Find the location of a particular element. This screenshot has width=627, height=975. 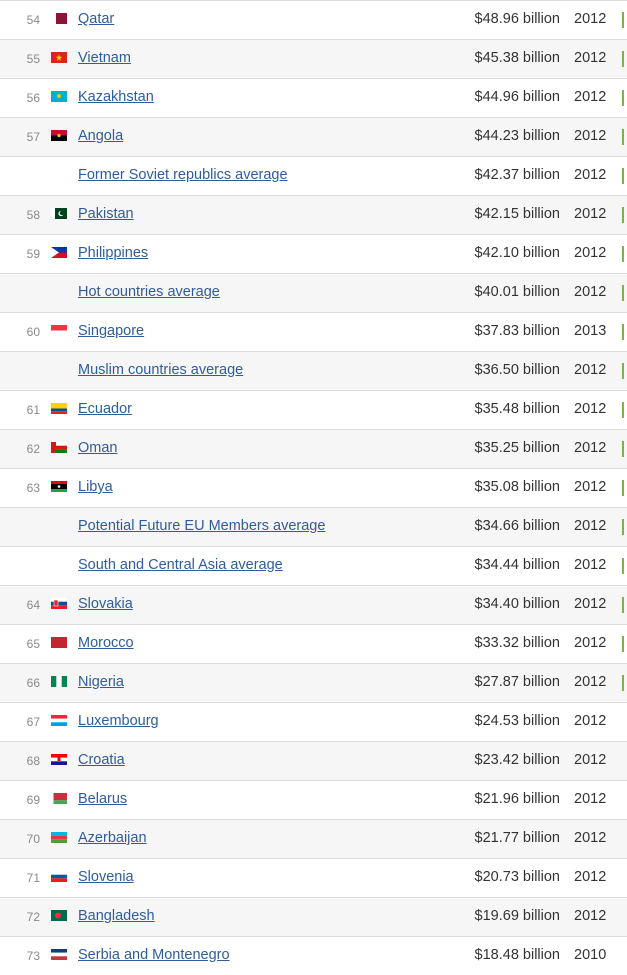

value-cell: $24.53 billion is located at coordinates (517, 721).